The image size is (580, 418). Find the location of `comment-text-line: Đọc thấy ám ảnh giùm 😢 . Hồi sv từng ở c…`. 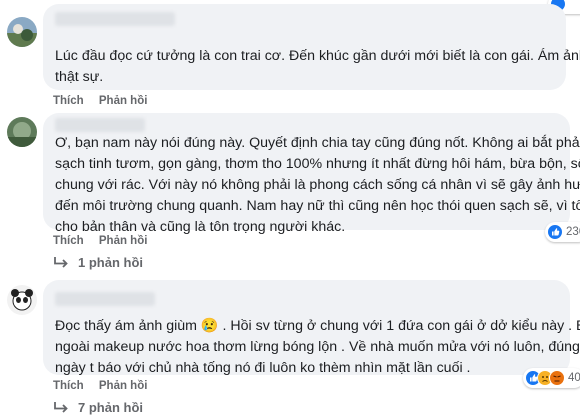

comment-text-line: Đọc thấy ám ảnh giùm 😢 . Hồi sv từng ở c… is located at coordinates (317, 326).